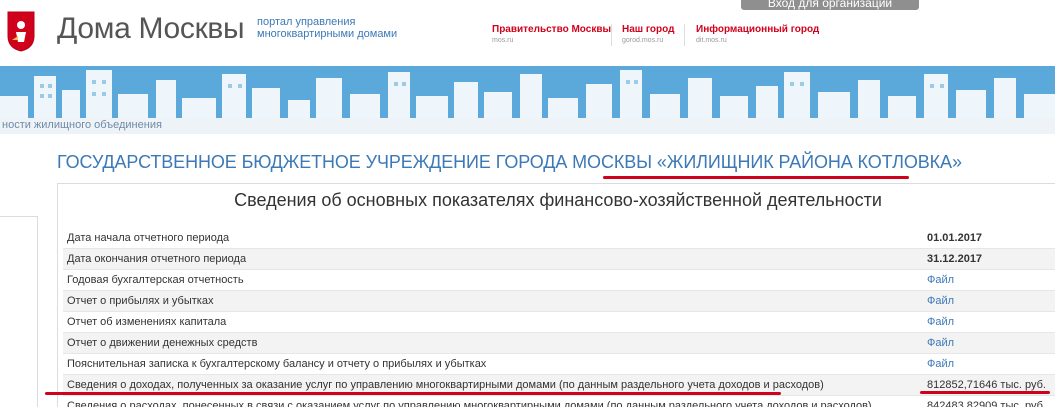 The width and height of the screenshot is (1055, 407). I want to click on row-label: Годовая бухгалтерская отчетность, so click(155, 280).